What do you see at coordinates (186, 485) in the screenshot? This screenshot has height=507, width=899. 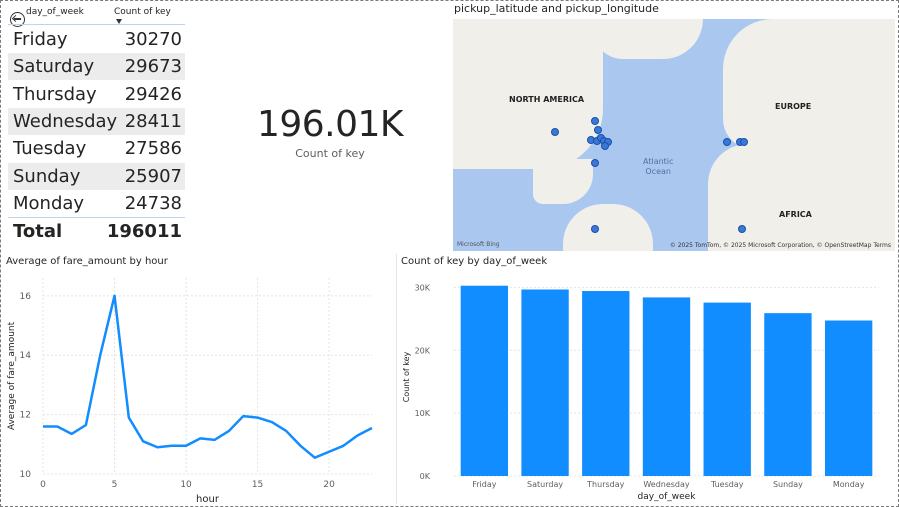 I see `x-tick-label: 10` at bounding box center [186, 485].